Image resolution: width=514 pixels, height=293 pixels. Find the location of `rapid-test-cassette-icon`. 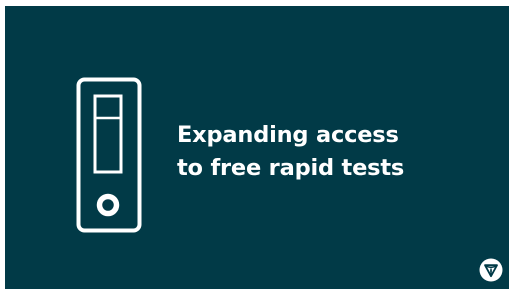

rapid-test-cassette-icon is located at coordinates (109, 155).